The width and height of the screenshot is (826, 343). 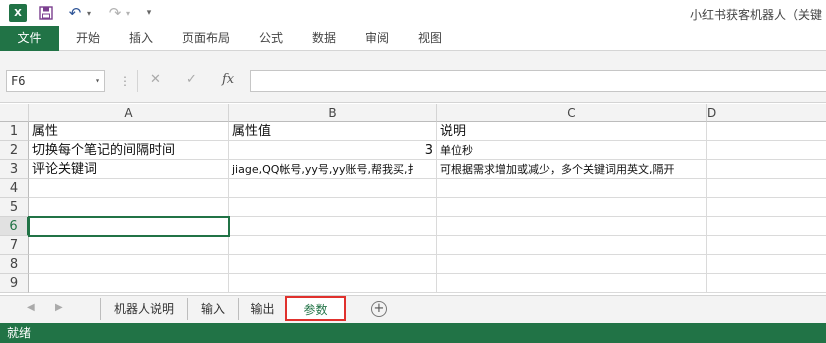 I want to click on formula-buttons: ✕ ✓ fx, so click(x=192, y=81).